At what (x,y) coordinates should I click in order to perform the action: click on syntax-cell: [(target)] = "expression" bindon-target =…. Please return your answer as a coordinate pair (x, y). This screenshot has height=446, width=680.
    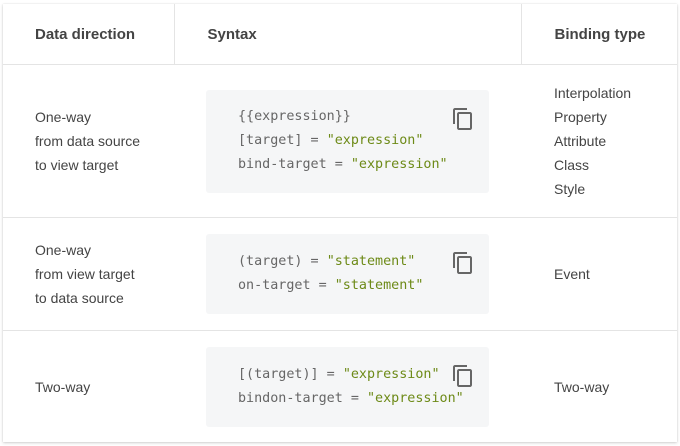
    Looking at the image, I should click on (347, 387).